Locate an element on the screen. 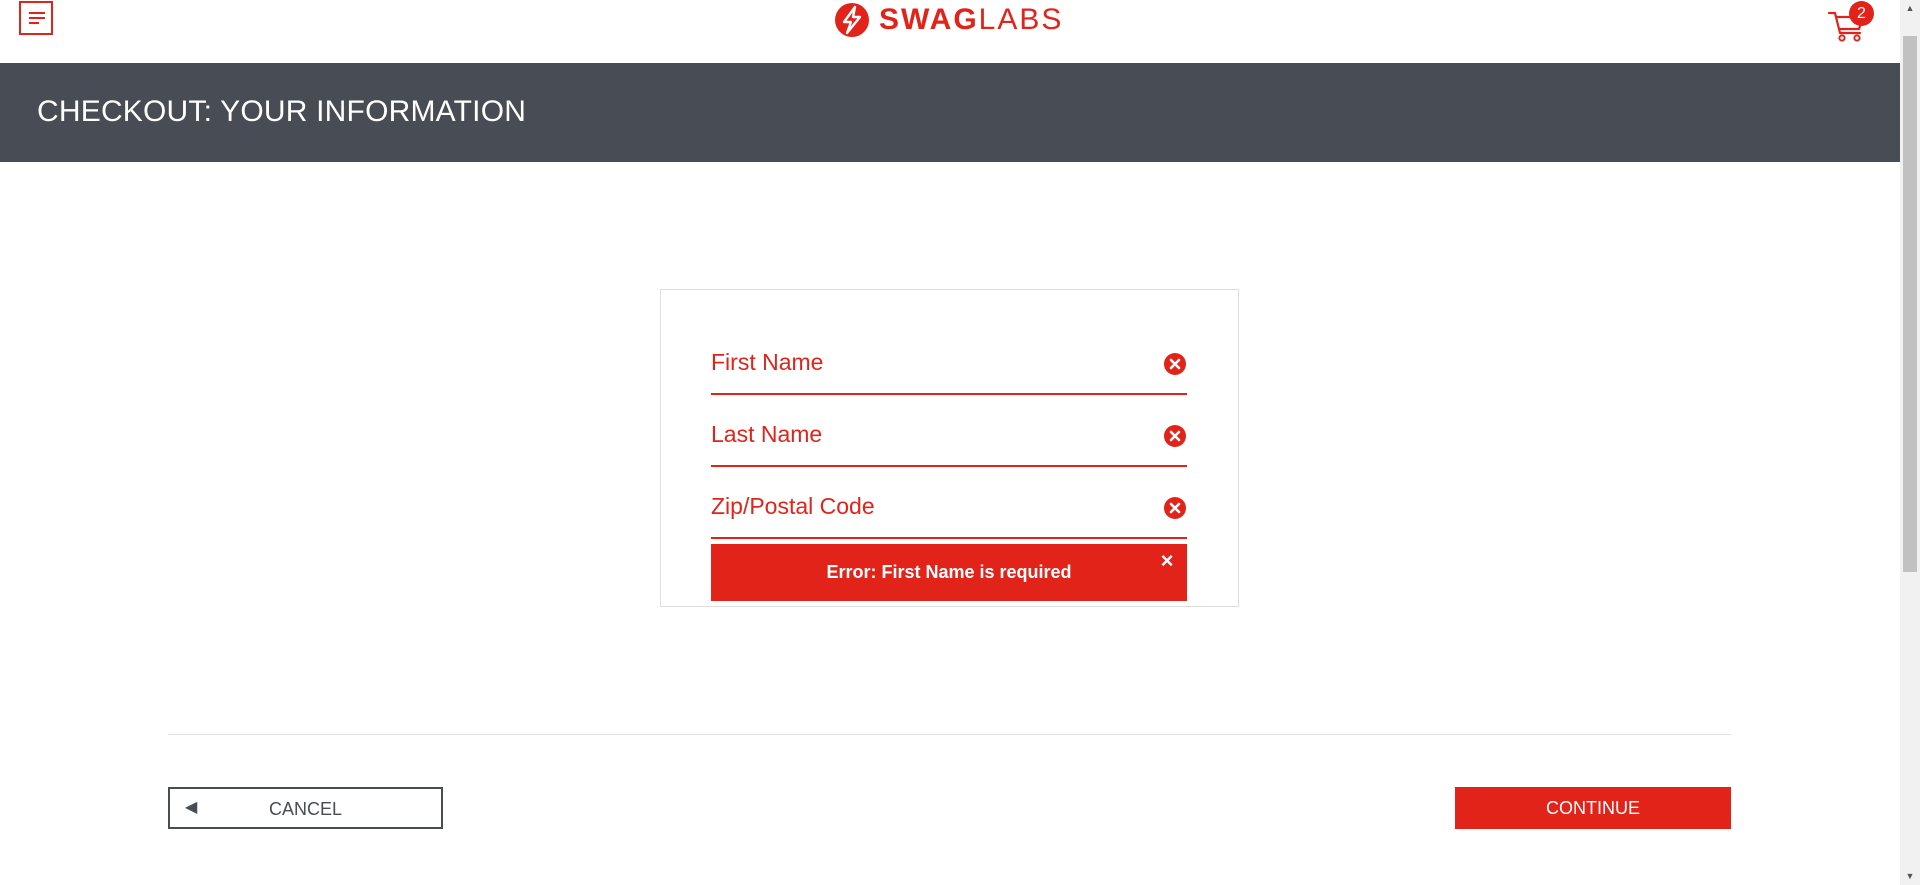 This screenshot has width=1920, height=885. first-name-field is located at coordinates (949, 366).